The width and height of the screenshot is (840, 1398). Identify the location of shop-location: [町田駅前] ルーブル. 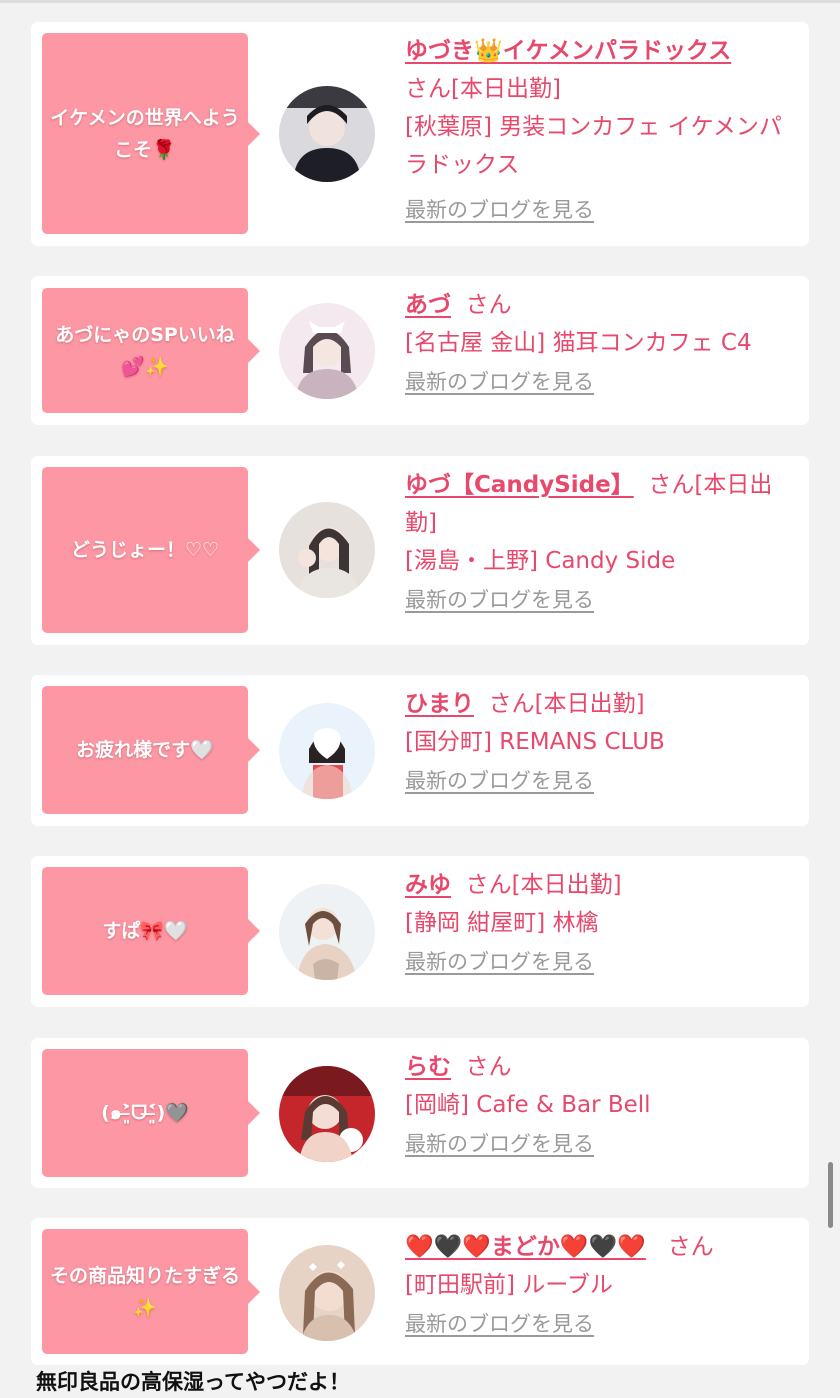
(509, 1285).